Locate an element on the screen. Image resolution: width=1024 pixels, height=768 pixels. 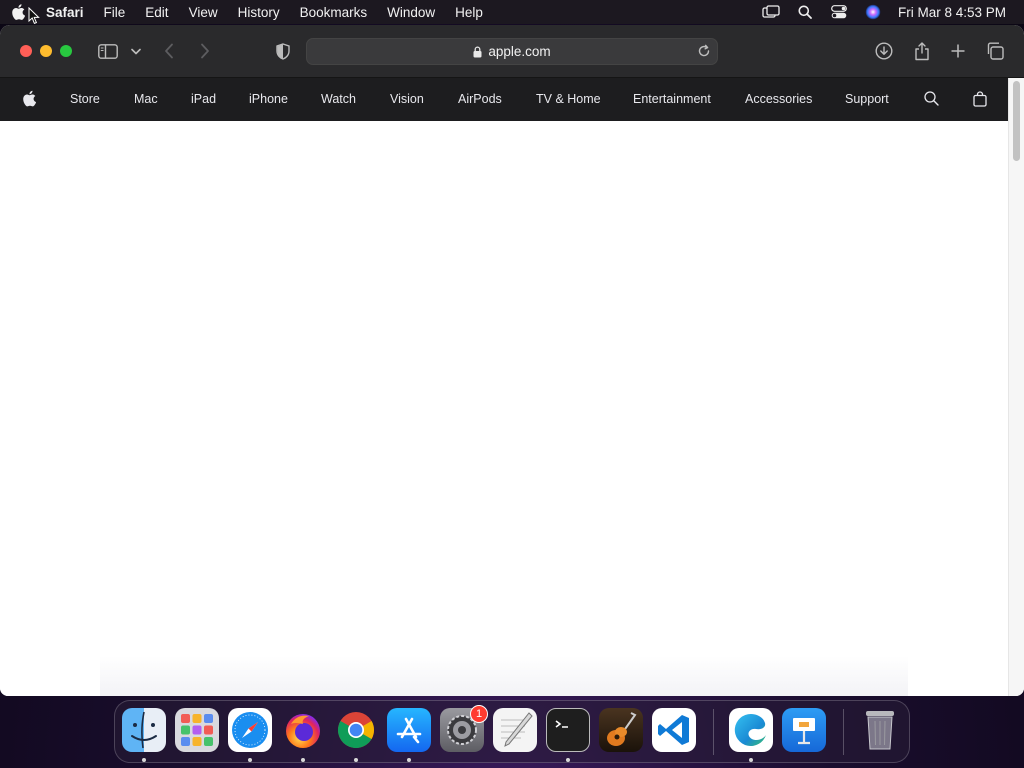
terminal-icon is located at coordinates (568, 730).